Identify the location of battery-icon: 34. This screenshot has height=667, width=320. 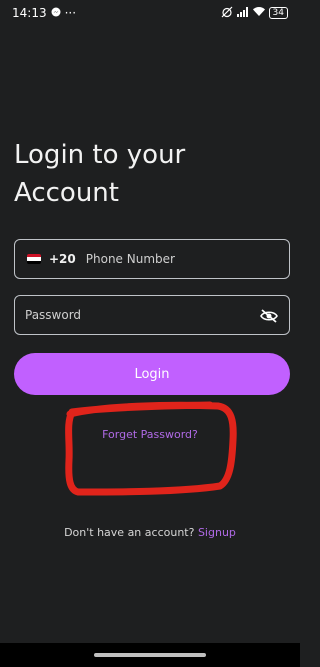
(278, 13).